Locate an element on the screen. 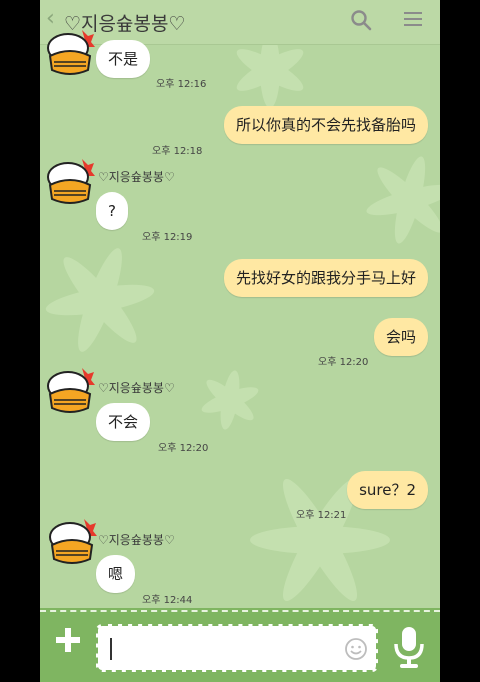 The height and width of the screenshot is (682, 480). message-timestamp: 오후 12:21 is located at coordinates (321, 515).